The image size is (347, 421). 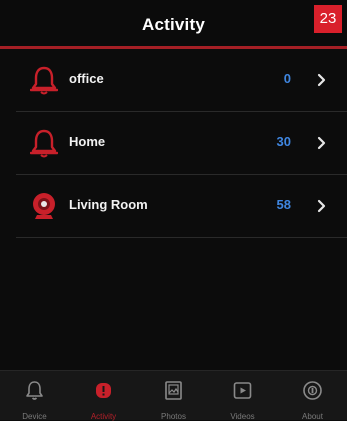 What do you see at coordinates (103, 390) in the screenshot?
I see `activity-icon` at bounding box center [103, 390].